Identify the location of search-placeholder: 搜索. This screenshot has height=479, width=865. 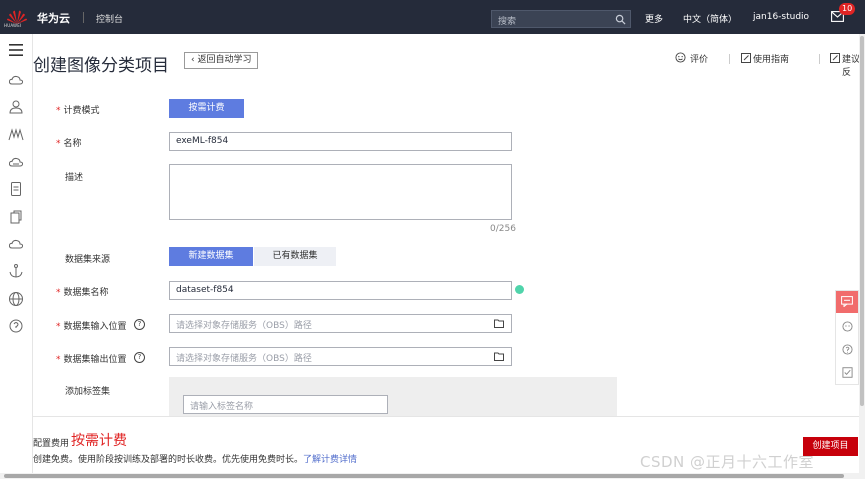
(507, 22).